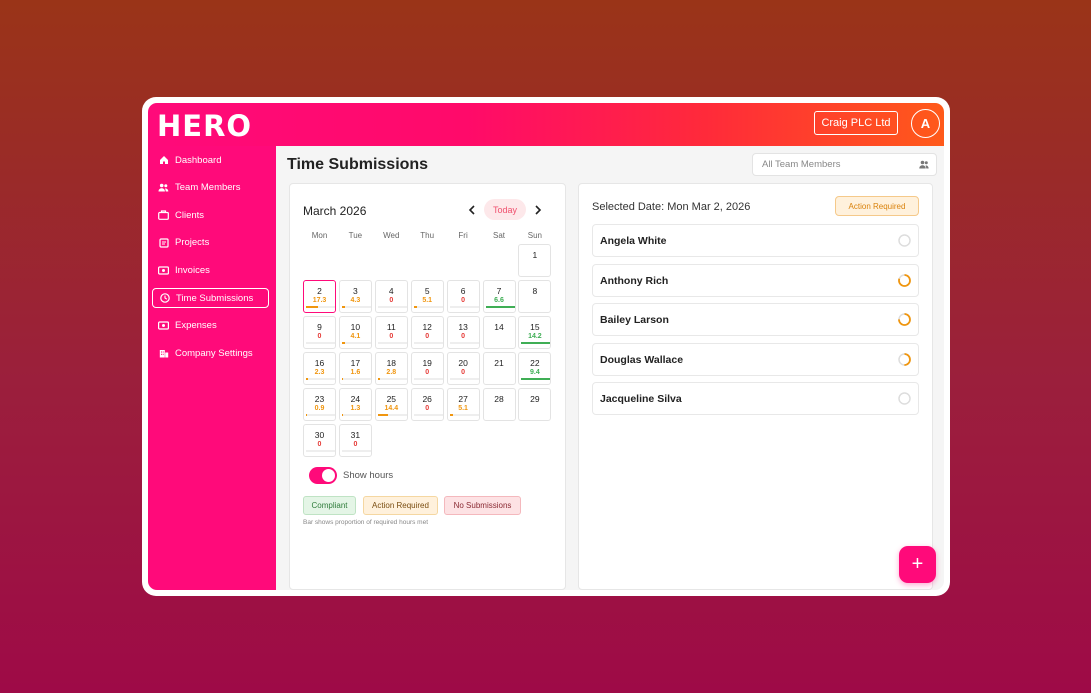 This screenshot has width=1091, height=693. I want to click on weekday-header: Thu, so click(427, 235).